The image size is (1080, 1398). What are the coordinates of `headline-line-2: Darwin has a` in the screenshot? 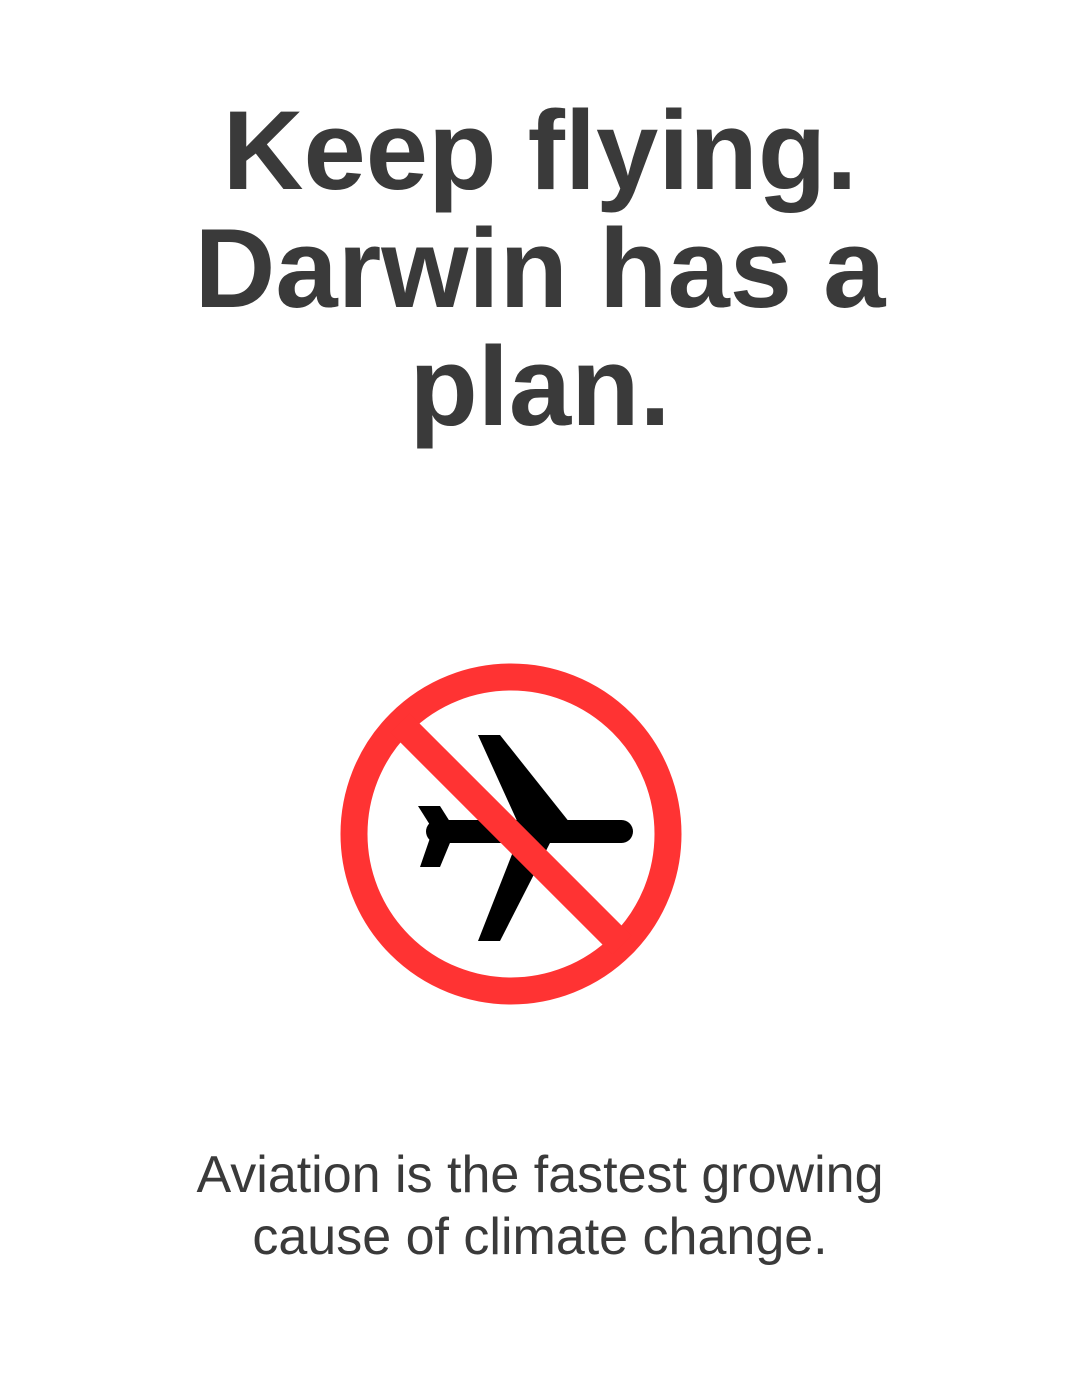 It's located at (540, 268).